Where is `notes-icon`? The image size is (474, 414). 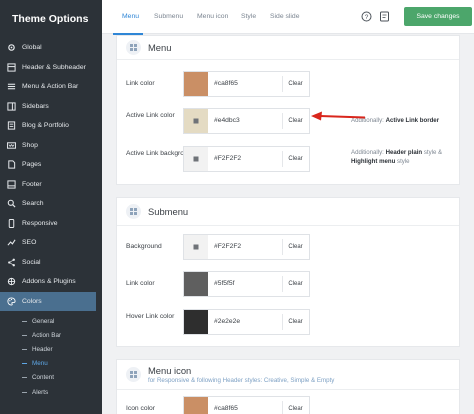 notes-icon is located at coordinates (384, 16).